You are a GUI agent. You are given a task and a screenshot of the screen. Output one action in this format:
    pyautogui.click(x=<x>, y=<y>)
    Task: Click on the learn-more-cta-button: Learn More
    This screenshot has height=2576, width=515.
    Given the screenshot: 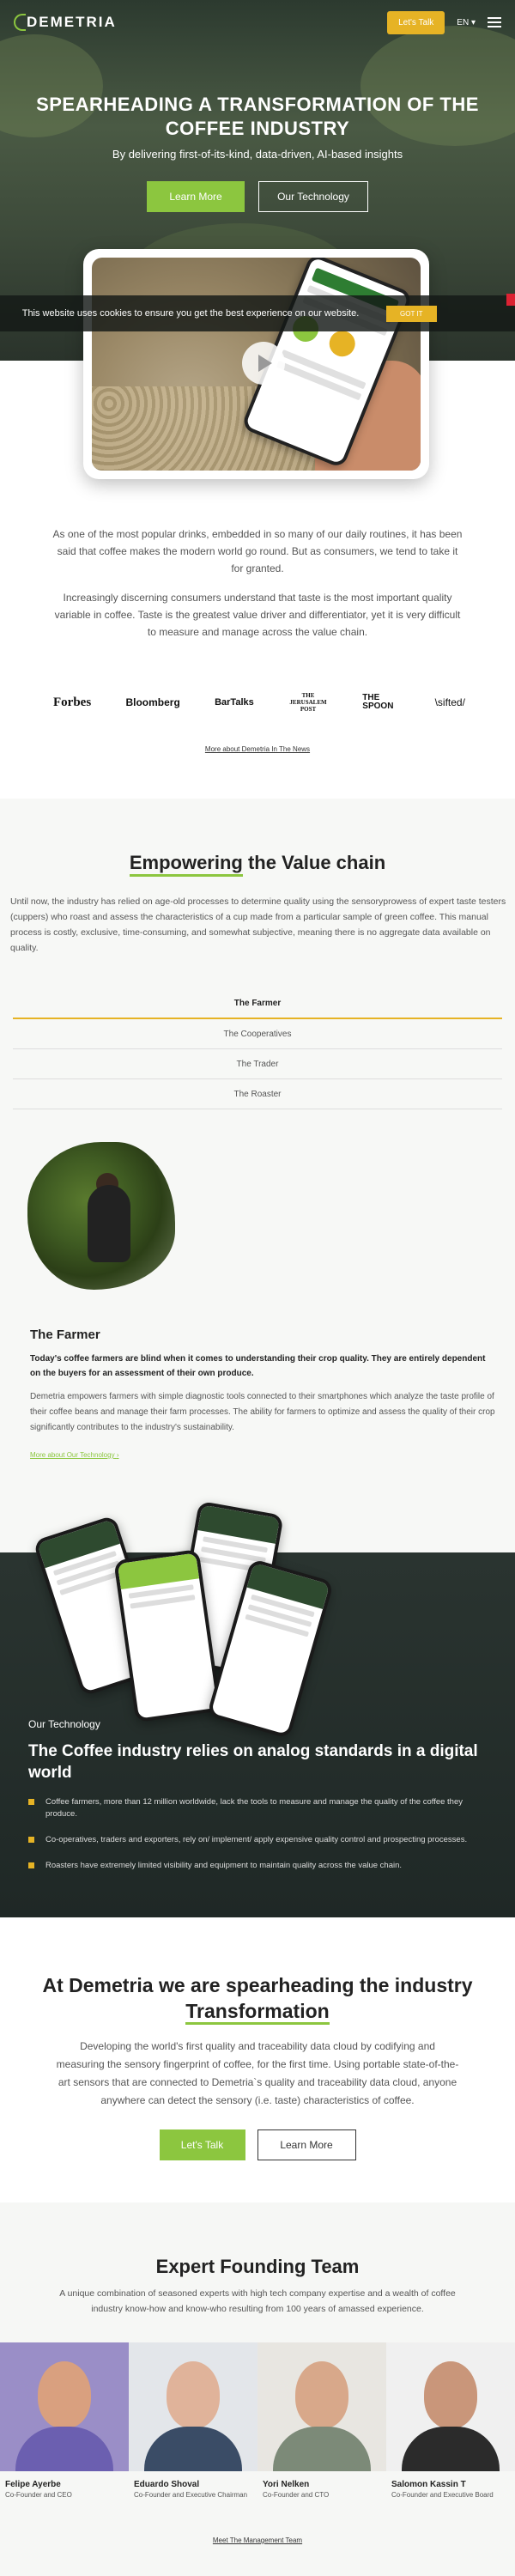 What is the action you would take?
    pyautogui.click(x=306, y=2144)
    